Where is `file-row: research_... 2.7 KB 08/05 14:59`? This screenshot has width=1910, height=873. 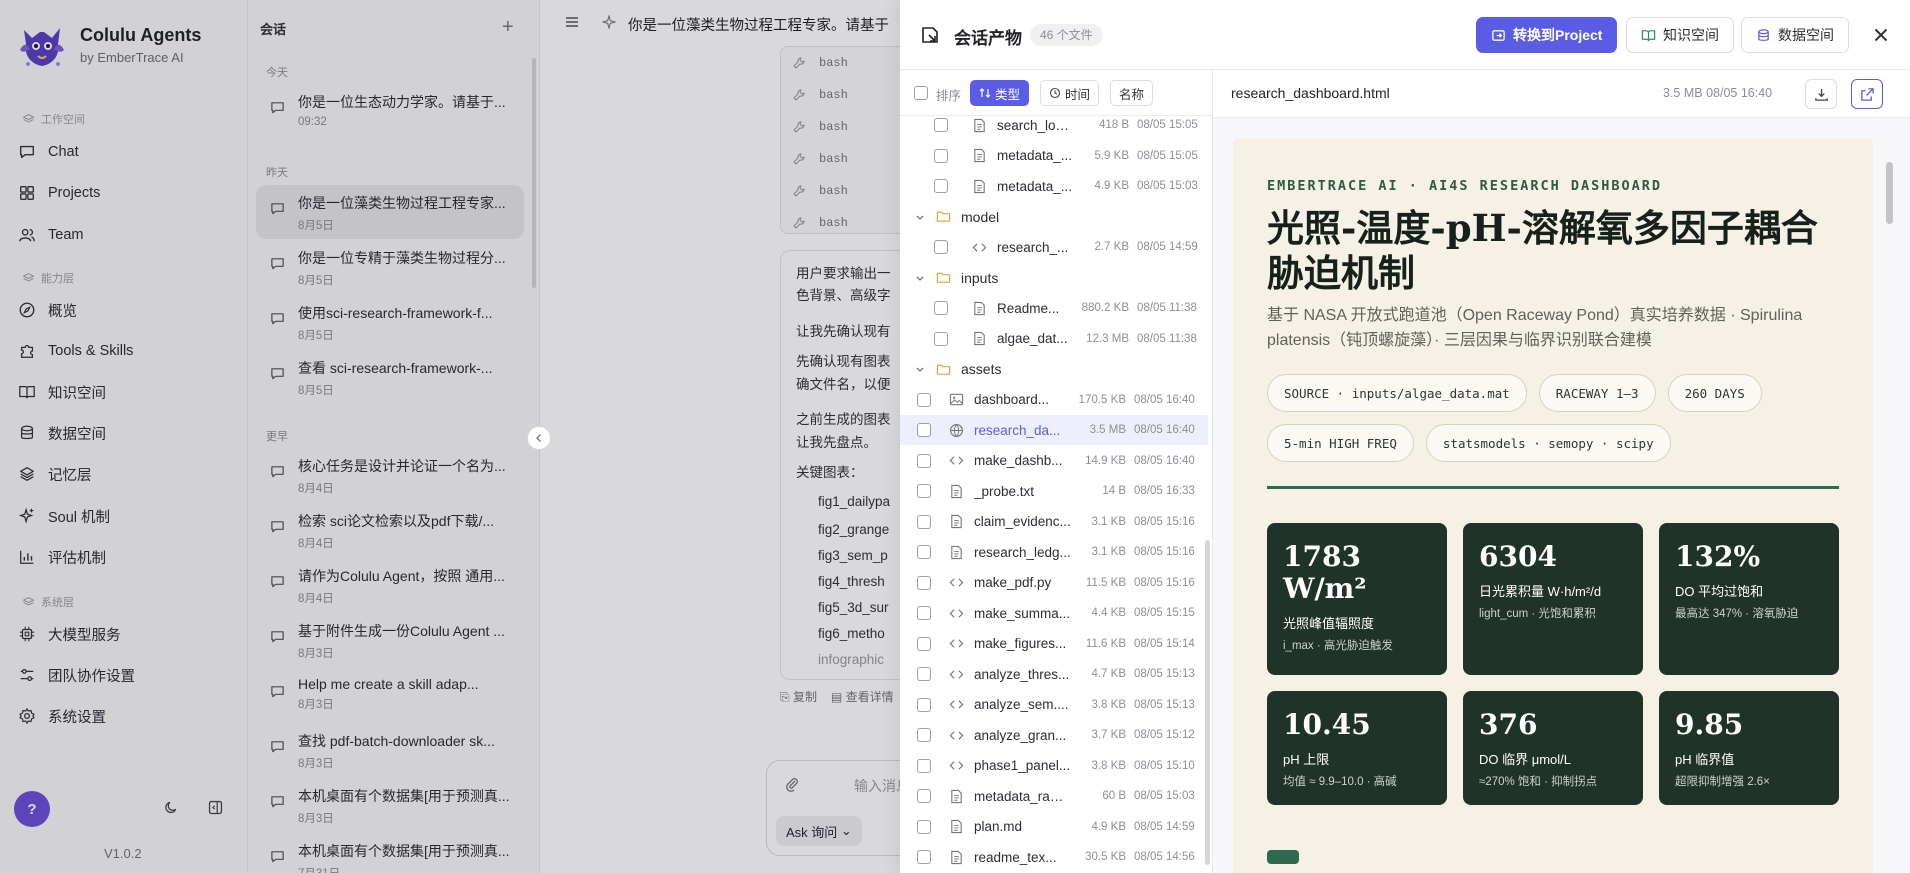
file-row: research_... 2.7 KB 08/05 14:59 is located at coordinates (1054, 247).